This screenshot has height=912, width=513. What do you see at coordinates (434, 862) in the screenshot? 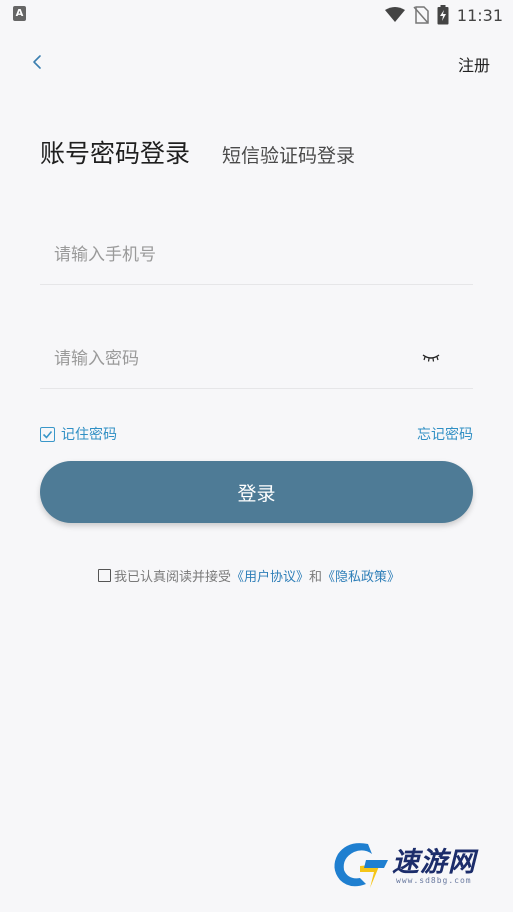
I see `watermark-text: 速游网` at bounding box center [434, 862].